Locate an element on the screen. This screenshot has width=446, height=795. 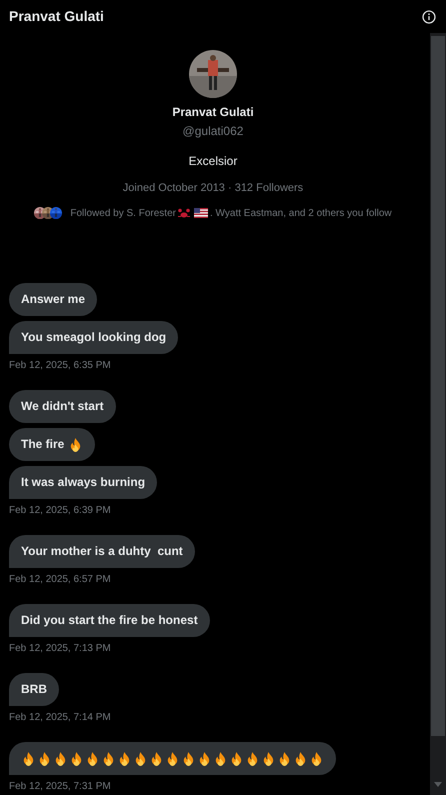
message-time: Feb 12, 2025, 7:14 PM is located at coordinates (60, 717).